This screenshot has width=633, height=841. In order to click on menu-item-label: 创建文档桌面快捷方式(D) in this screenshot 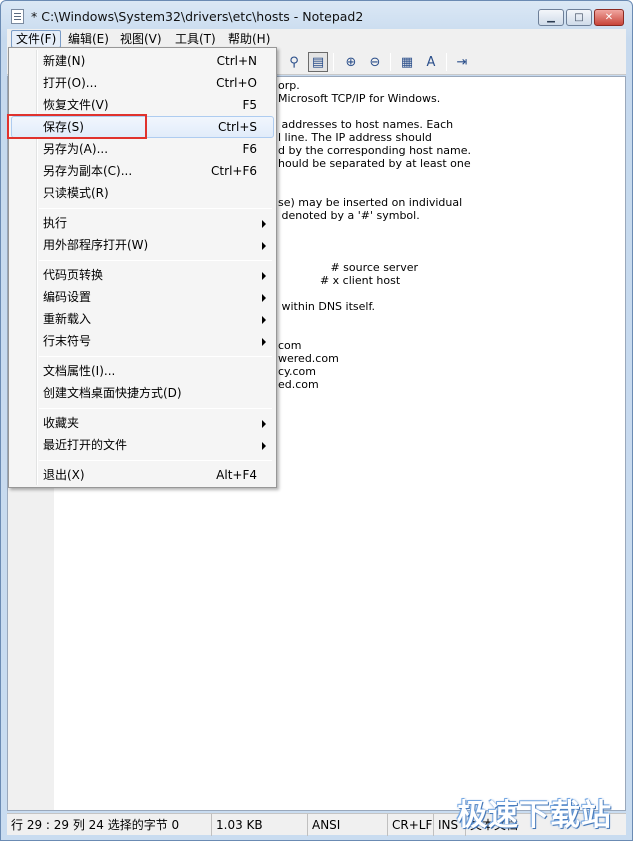, I will do `click(112, 393)`.